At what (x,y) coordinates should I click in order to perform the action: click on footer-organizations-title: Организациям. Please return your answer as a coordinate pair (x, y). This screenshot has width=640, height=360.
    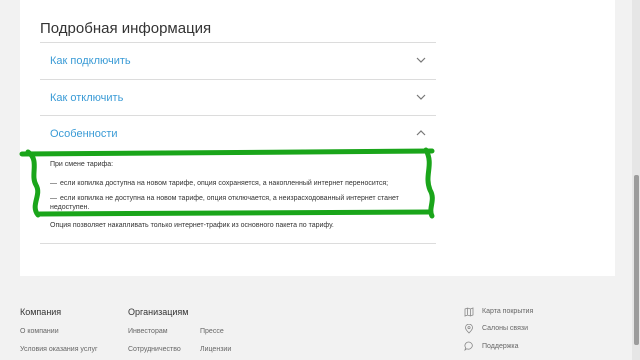
    Looking at the image, I should click on (158, 312).